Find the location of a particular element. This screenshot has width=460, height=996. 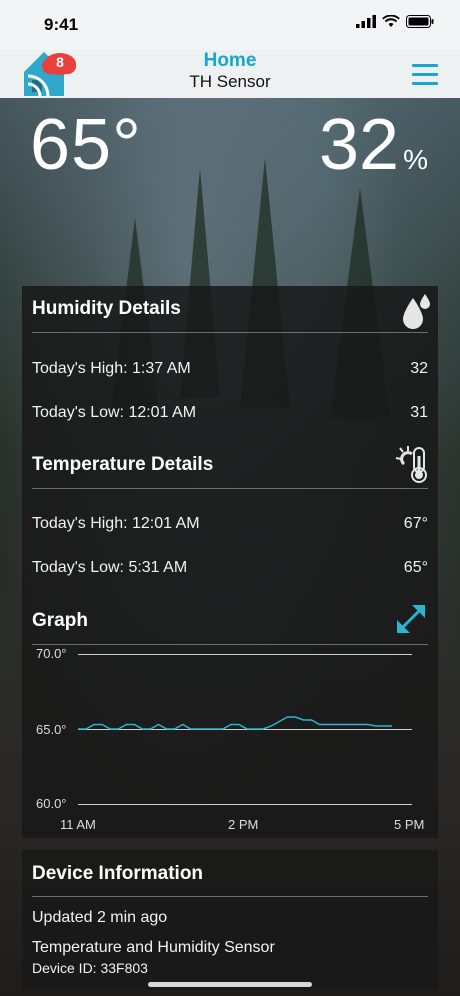

y-tick-label: 70.0° is located at coordinates (51, 653).